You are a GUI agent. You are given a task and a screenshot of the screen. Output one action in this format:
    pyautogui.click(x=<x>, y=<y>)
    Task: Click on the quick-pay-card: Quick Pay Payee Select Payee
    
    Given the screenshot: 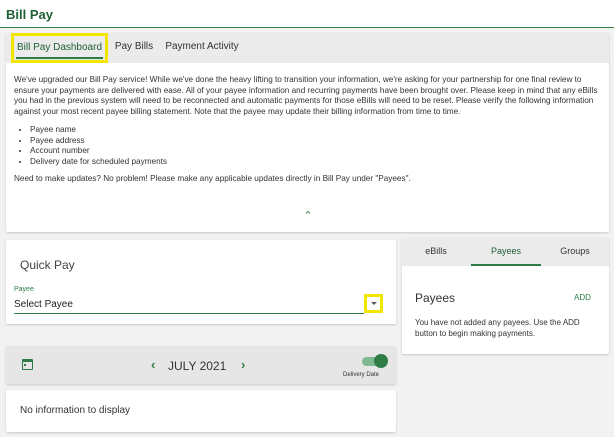 What is the action you would take?
    pyautogui.click(x=201, y=282)
    